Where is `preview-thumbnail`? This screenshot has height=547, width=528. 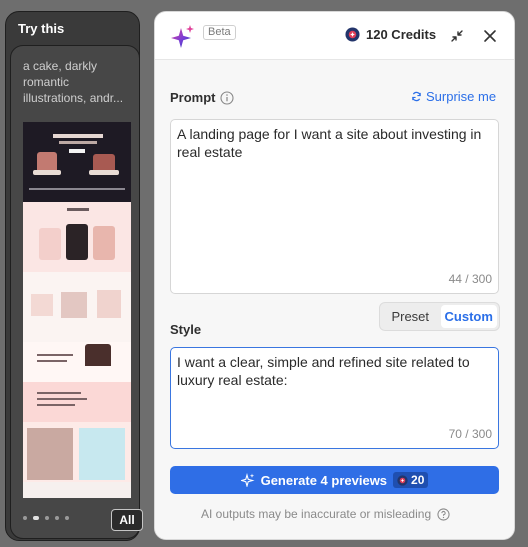
preview-thumbnail is located at coordinates (77, 310).